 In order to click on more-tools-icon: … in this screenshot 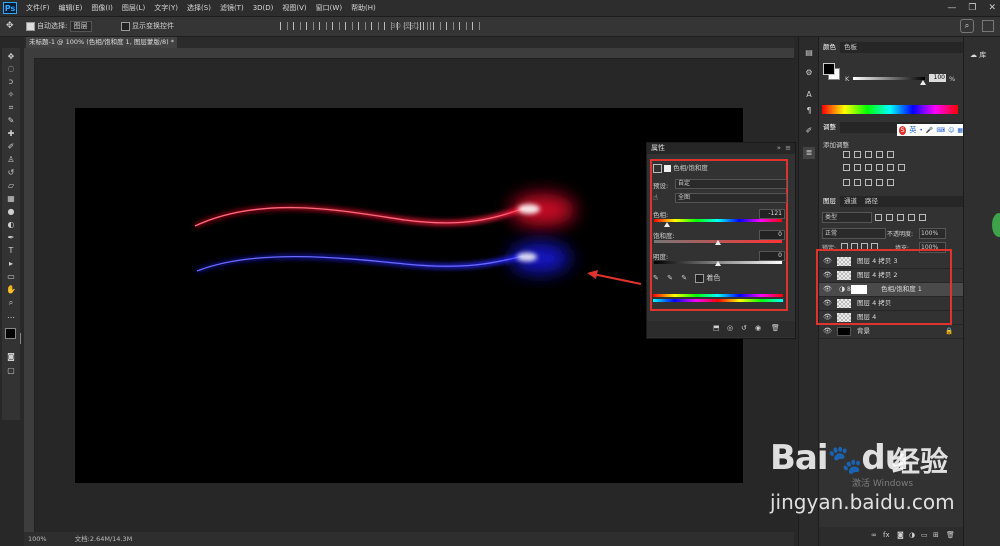, I will do `click(11, 316)`.